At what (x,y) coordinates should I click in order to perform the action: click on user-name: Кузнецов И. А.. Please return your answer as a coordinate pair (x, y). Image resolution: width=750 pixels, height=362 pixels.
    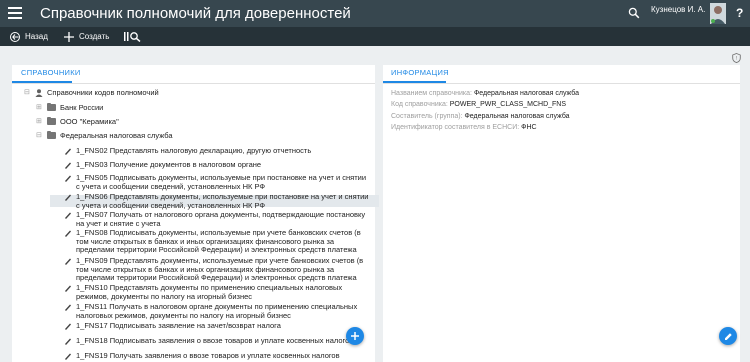
    Looking at the image, I should click on (678, 9).